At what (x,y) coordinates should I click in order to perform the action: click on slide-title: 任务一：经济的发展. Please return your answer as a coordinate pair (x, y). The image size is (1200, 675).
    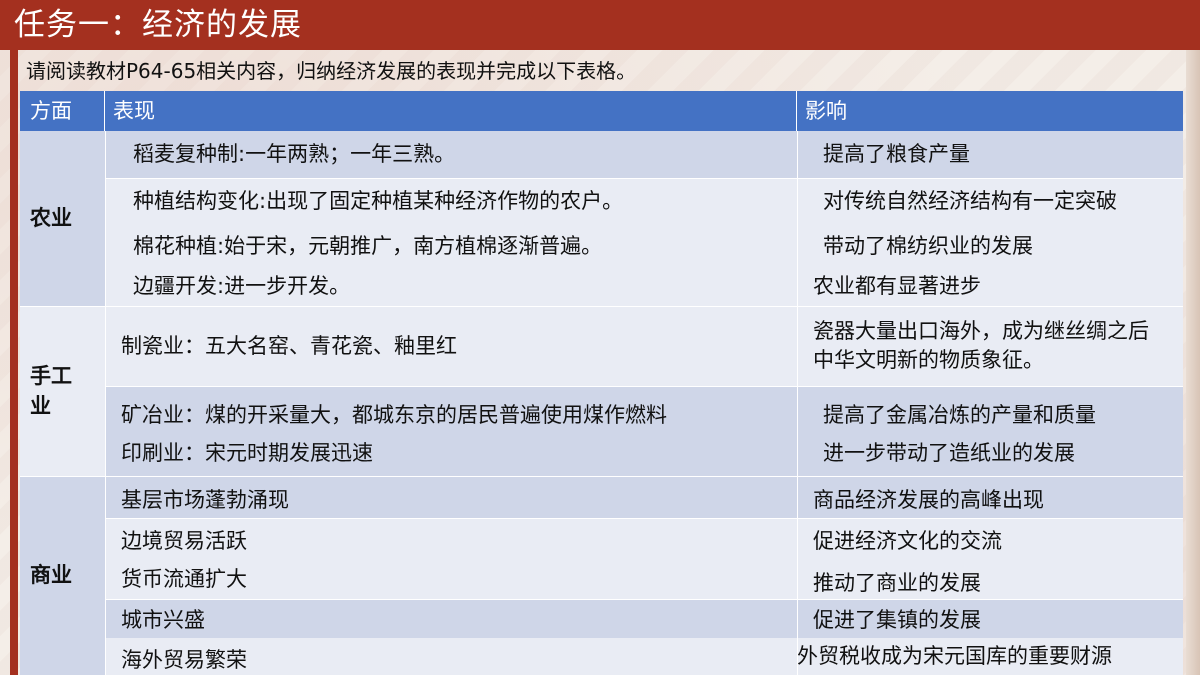
    Looking at the image, I should click on (158, 25).